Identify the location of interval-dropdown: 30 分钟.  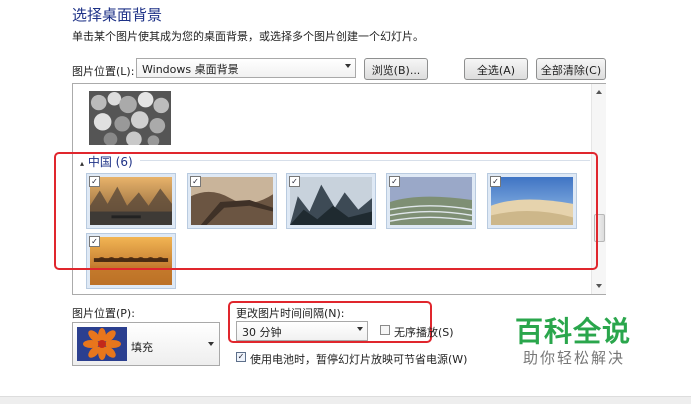
(302, 331).